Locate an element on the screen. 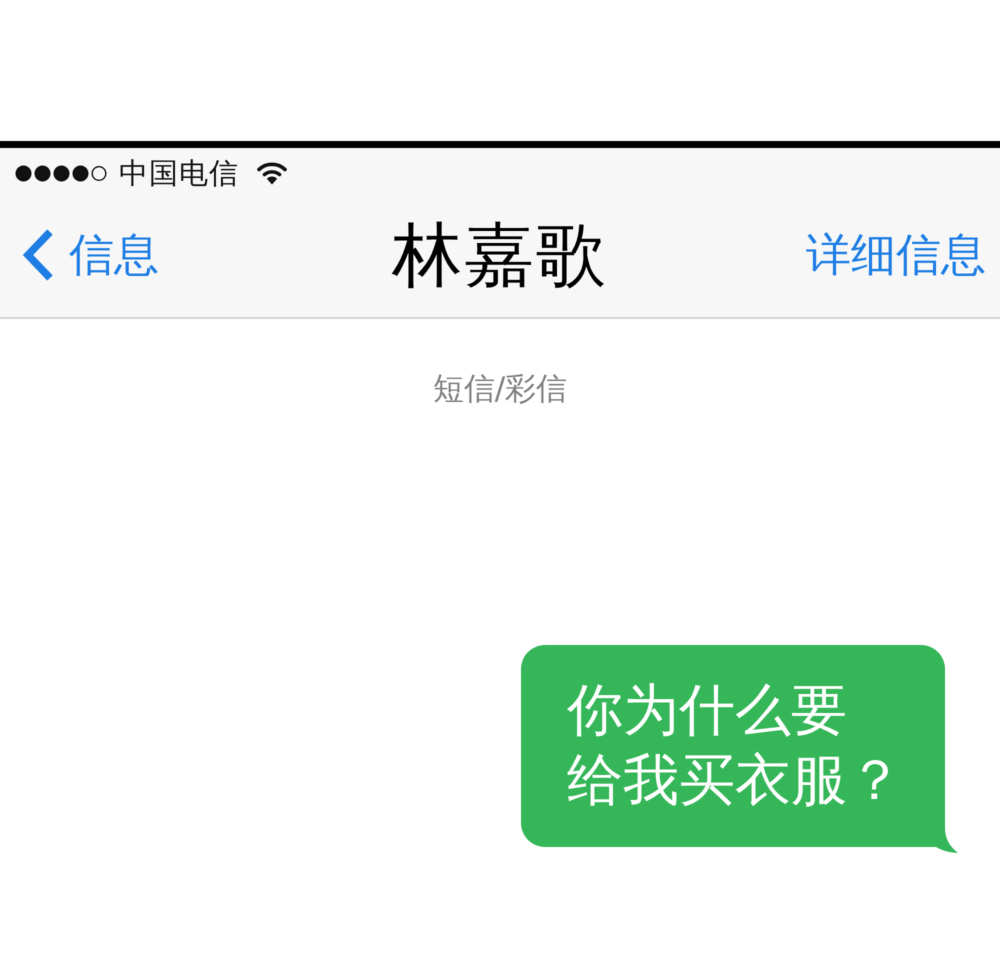 Image resolution: width=1000 pixels, height=969 pixels. contact-name-title: 林嘉歌 is located at coordinates (500, 254).